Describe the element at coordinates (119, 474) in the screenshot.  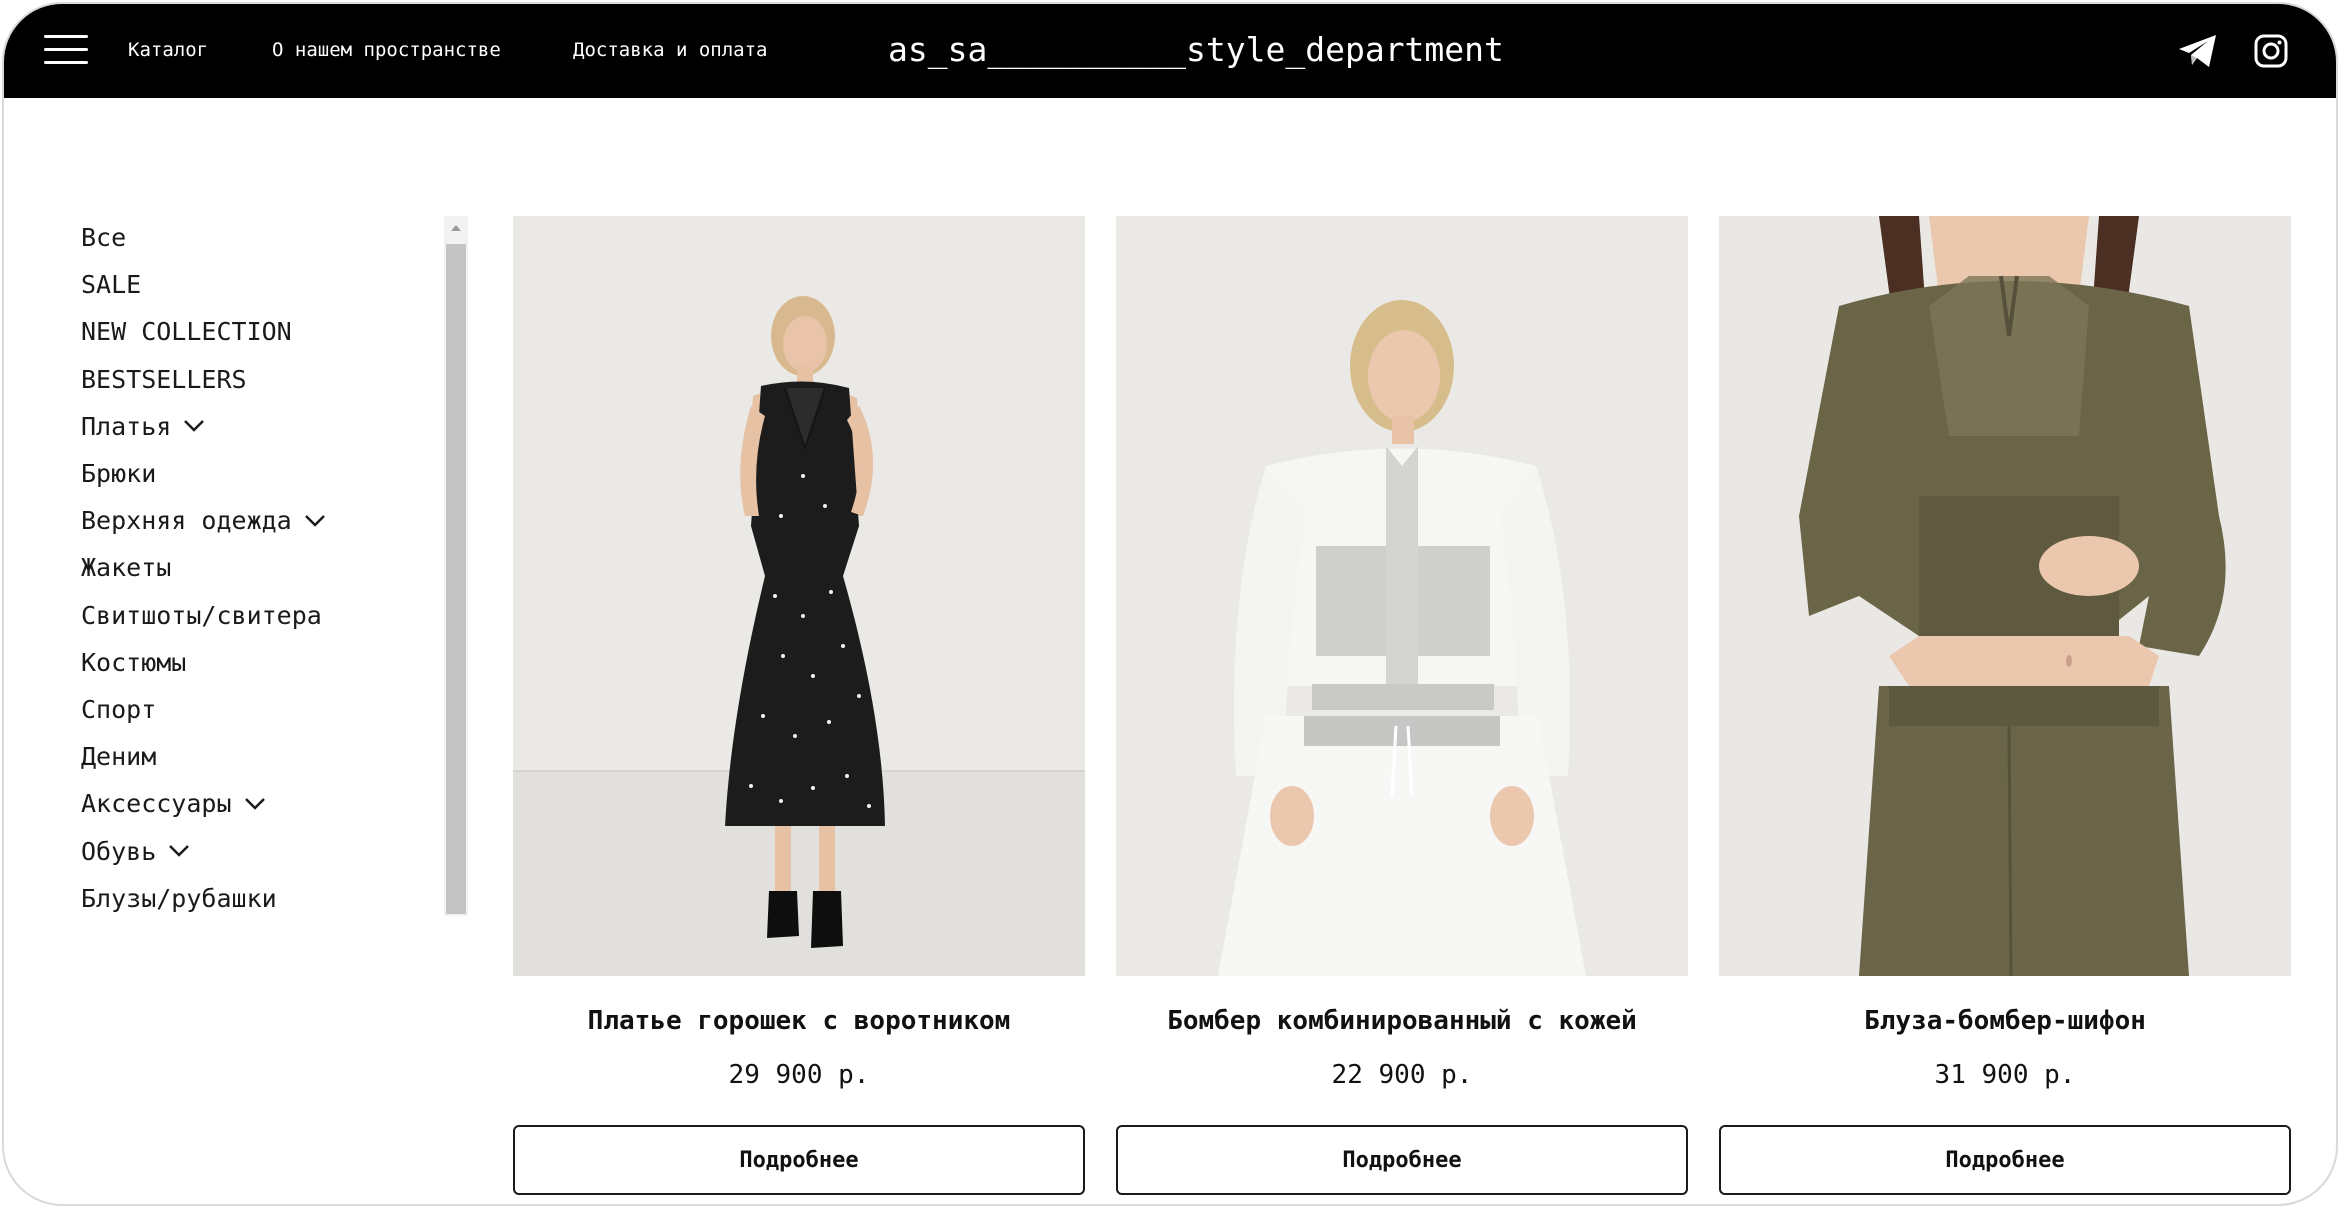
I see `category-label: Брюки` at that location.